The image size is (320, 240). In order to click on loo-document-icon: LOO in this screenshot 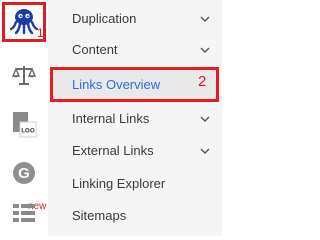, I will do `click(25, 125)`.